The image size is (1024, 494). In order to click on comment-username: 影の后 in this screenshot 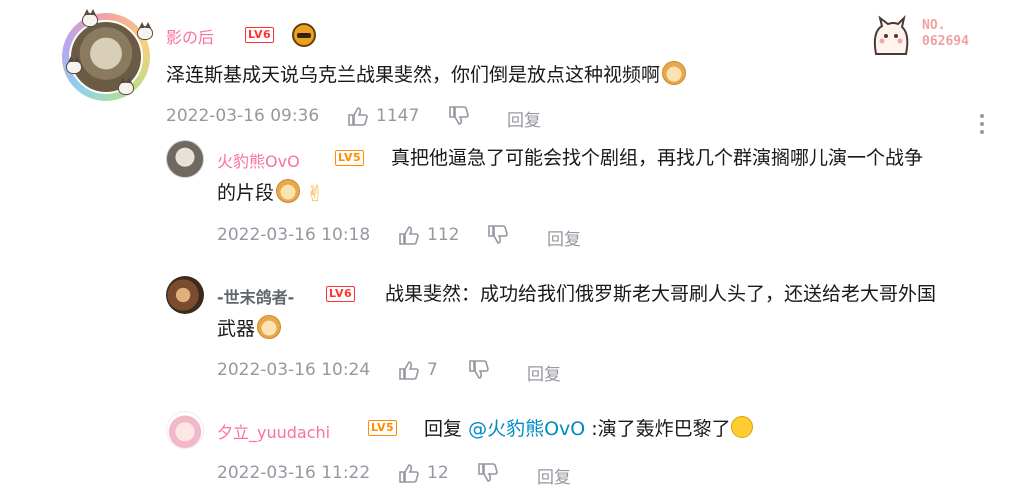, I will do `click(190, 36)`.